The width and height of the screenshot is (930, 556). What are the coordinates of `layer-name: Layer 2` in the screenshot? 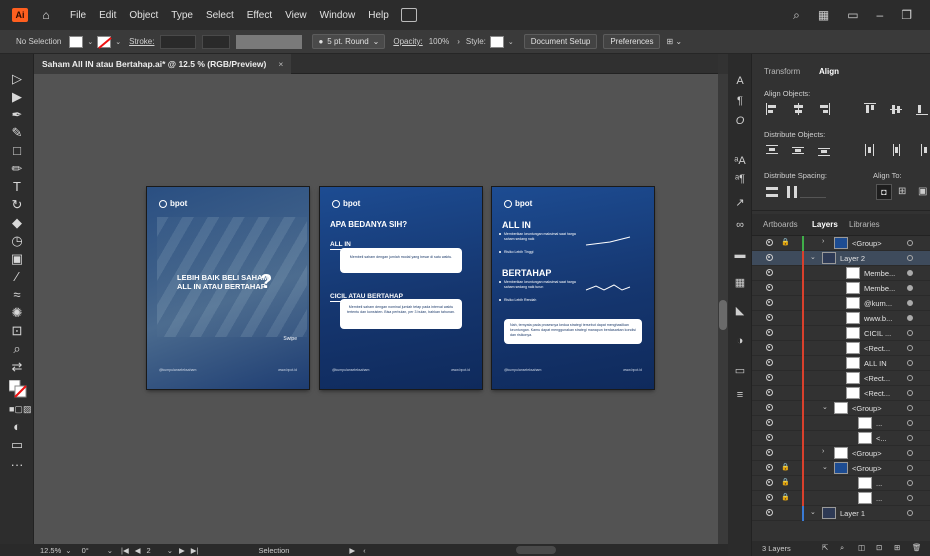 It's located at (852, 258).